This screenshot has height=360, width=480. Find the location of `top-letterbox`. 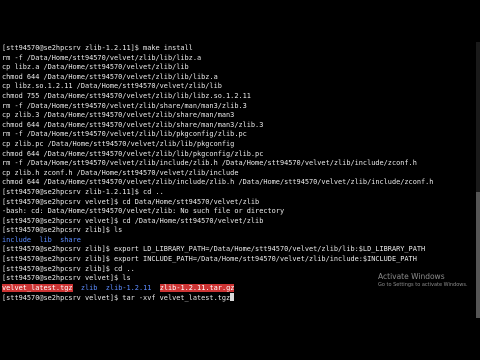

top-letterbox is located at coordinates (240, 21).